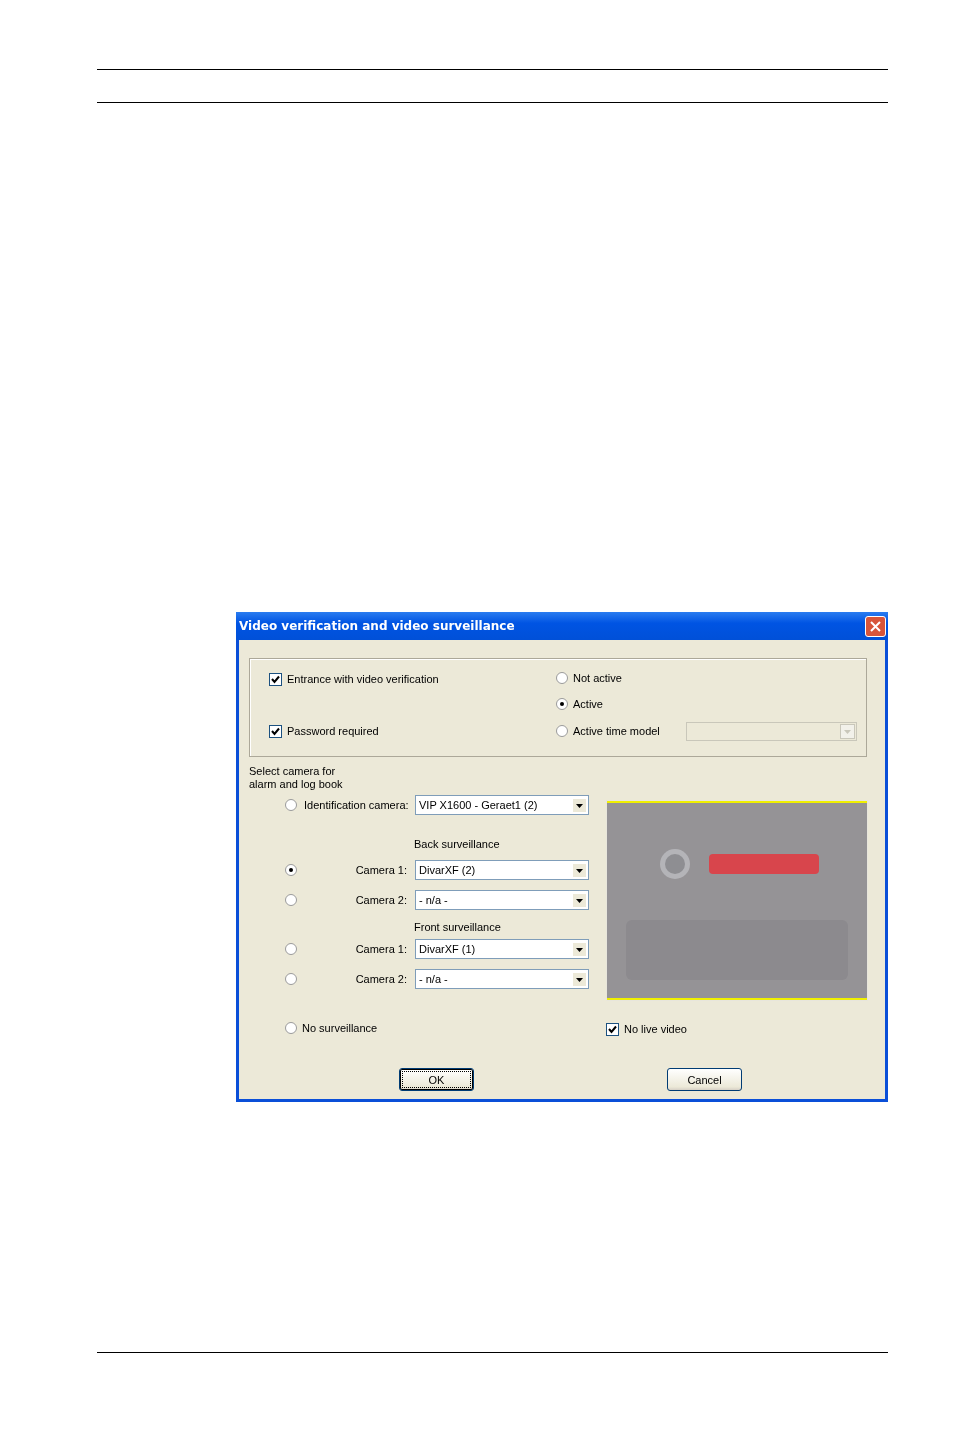  Describe the element at coordinates (377, 626) in the screenshot. I see `window-title: Video verification and video surveillance` at that location.